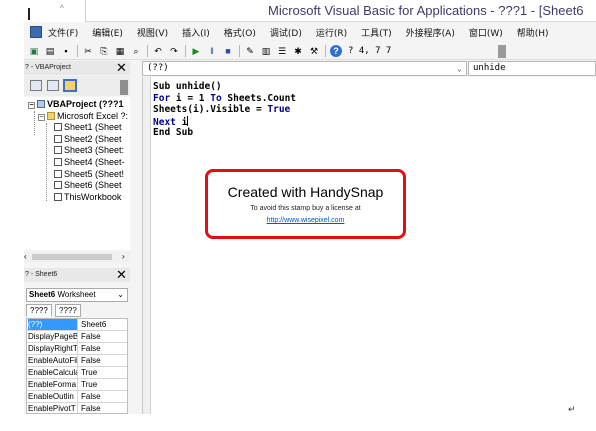 Image resolution: width=596 pixels, height=431 pixels. I want to click on property-row: EnablePivotT False, so click(77, 408).